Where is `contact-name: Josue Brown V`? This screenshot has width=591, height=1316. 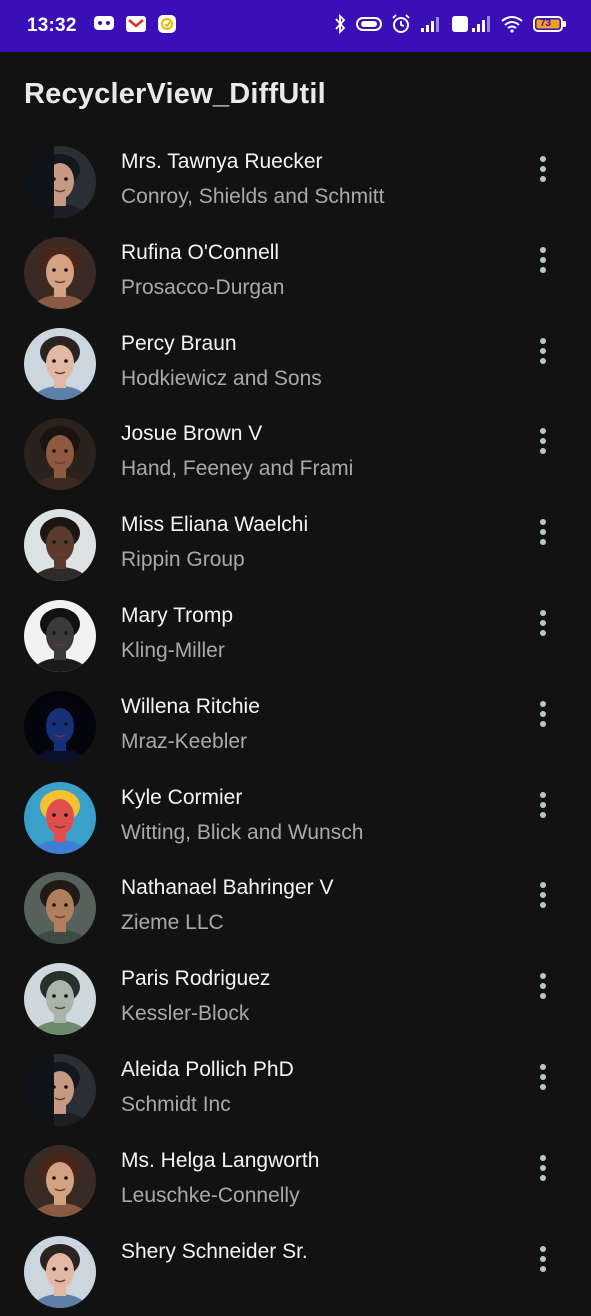
contact-name: Josue Brown V is located at coordinates (192, 434).